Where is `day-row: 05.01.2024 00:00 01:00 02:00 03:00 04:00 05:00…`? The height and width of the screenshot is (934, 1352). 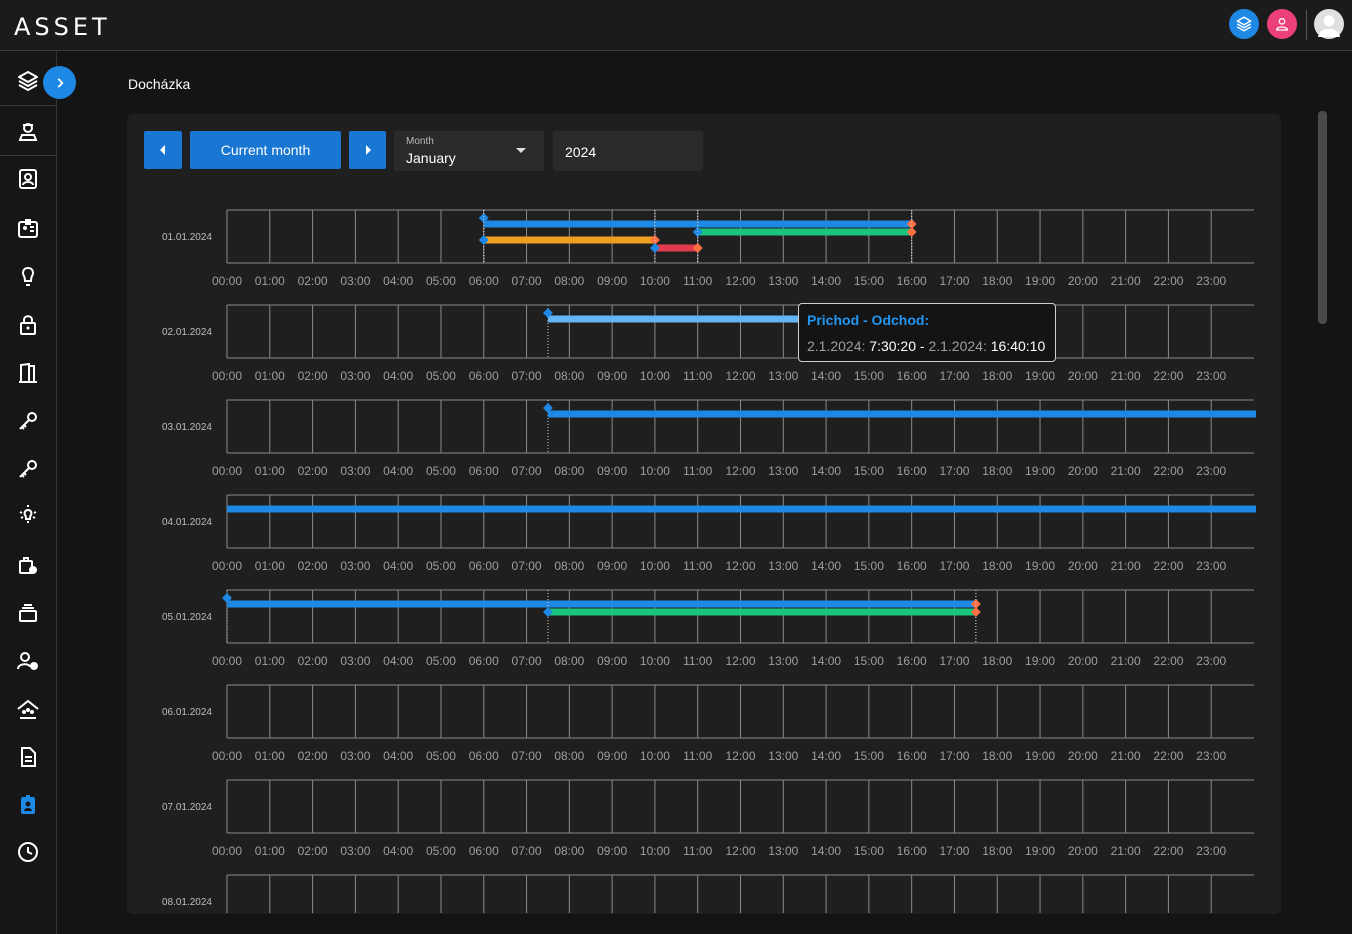 day-row: 05.01.2024 00:00 01:00 02:00 03:00 04:00 05:00… is located at coordinates (708, 628).